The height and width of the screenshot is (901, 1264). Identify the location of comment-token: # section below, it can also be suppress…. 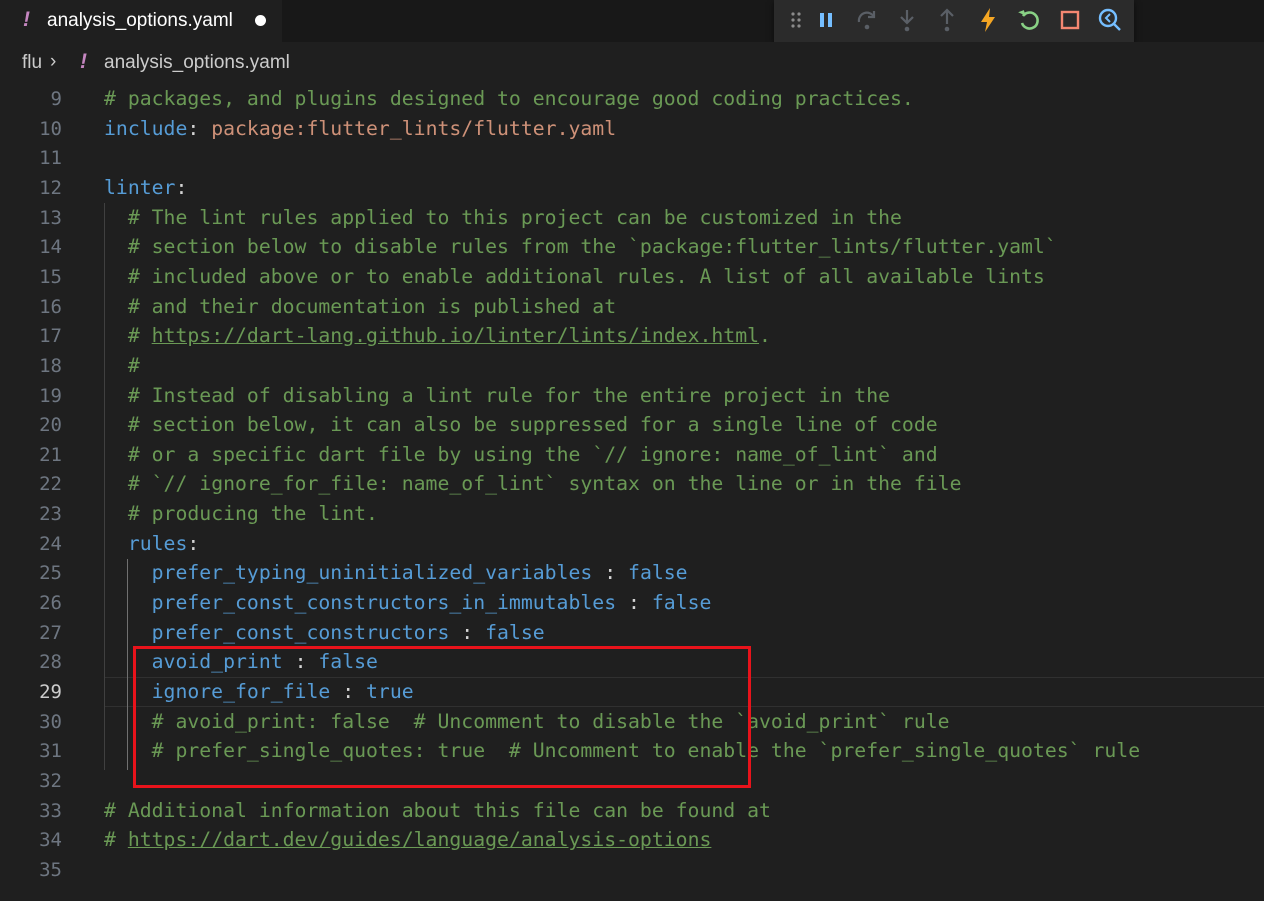
(532, 425).